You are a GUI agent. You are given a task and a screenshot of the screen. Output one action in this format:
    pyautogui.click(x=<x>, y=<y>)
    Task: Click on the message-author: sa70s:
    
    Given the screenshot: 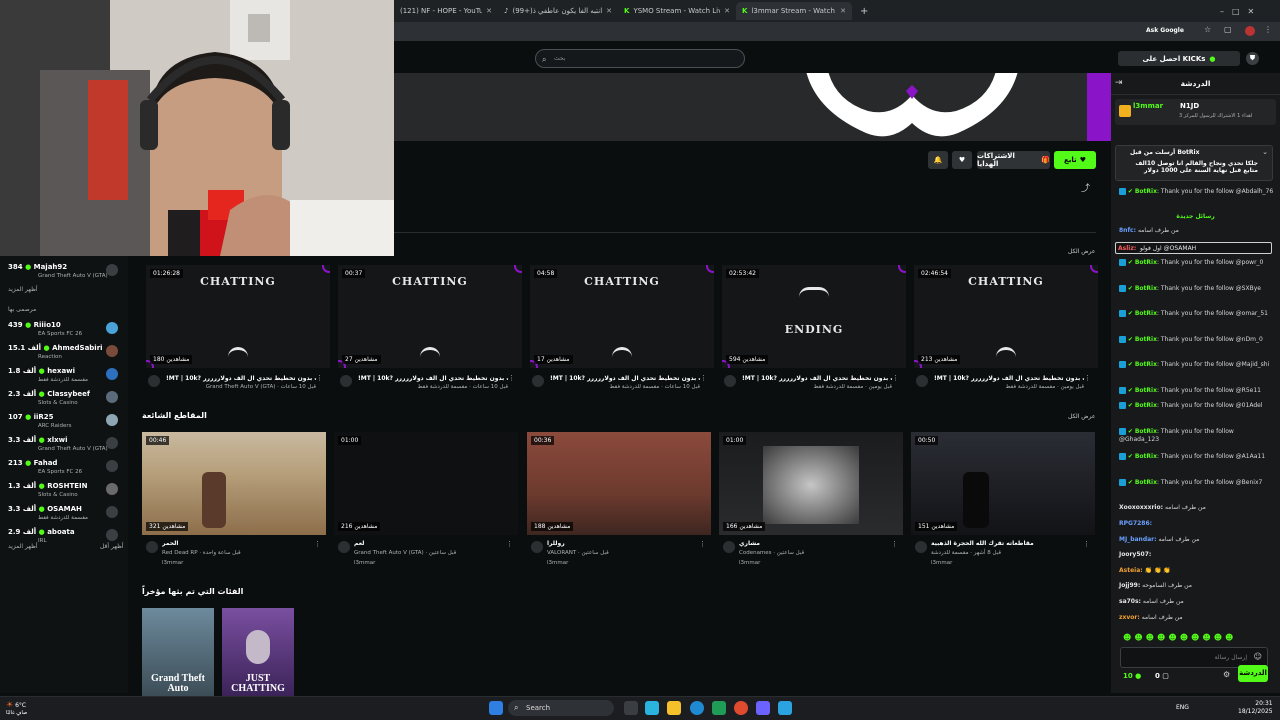 What is the action you would take?
    pyautogui.click(x=1130, y=601)
    